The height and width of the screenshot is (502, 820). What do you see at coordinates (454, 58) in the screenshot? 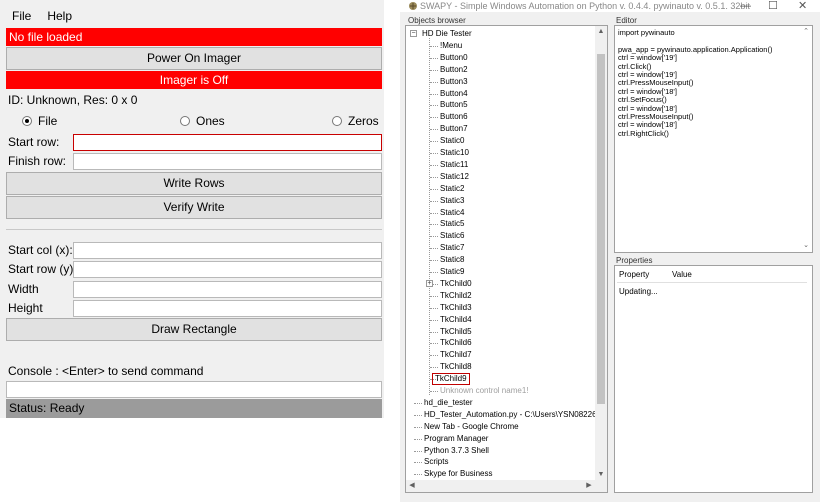
I see `tree-node: Button0` at bounding box center [454, 58].